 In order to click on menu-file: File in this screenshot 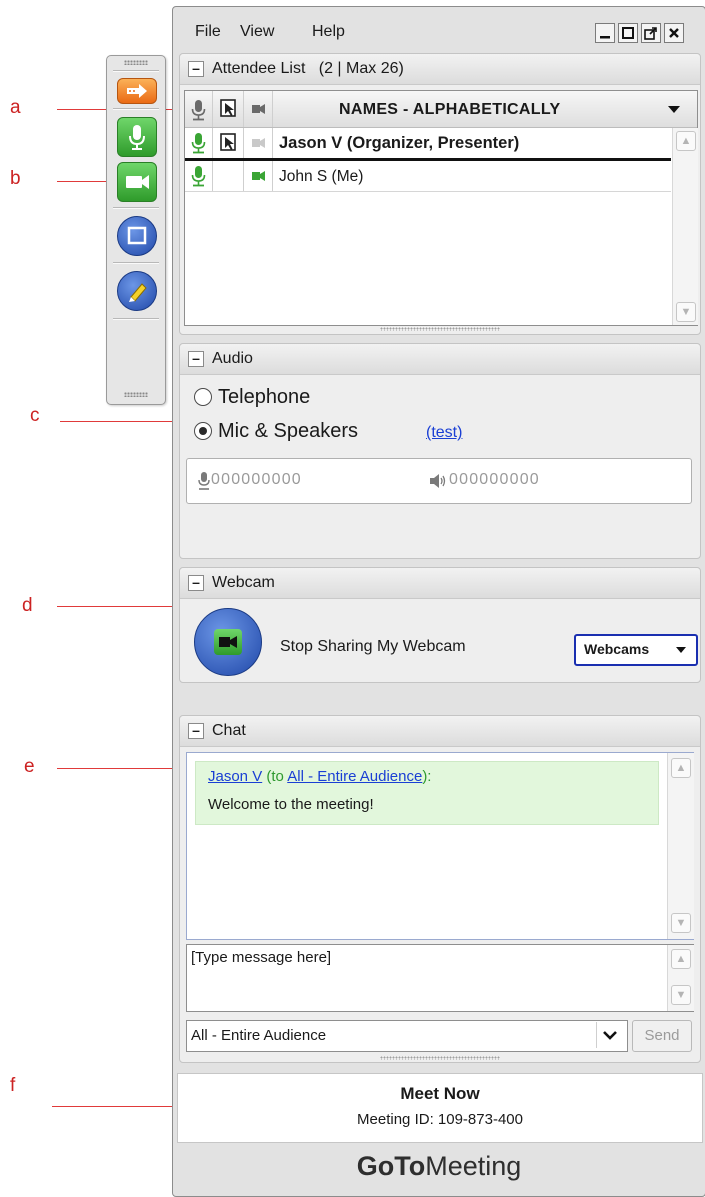, I will do `click(208, 32)`.